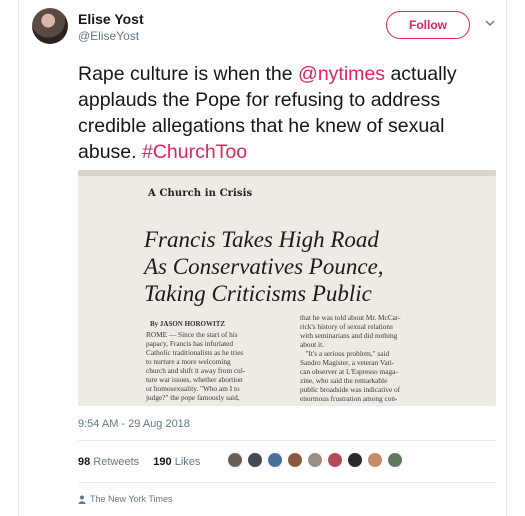  What do you see at coordinates (262, 30) in the screenshot?
I see `tweet-header: Elise Yost @EliseYost Follow` at bounding box center [262, 30].